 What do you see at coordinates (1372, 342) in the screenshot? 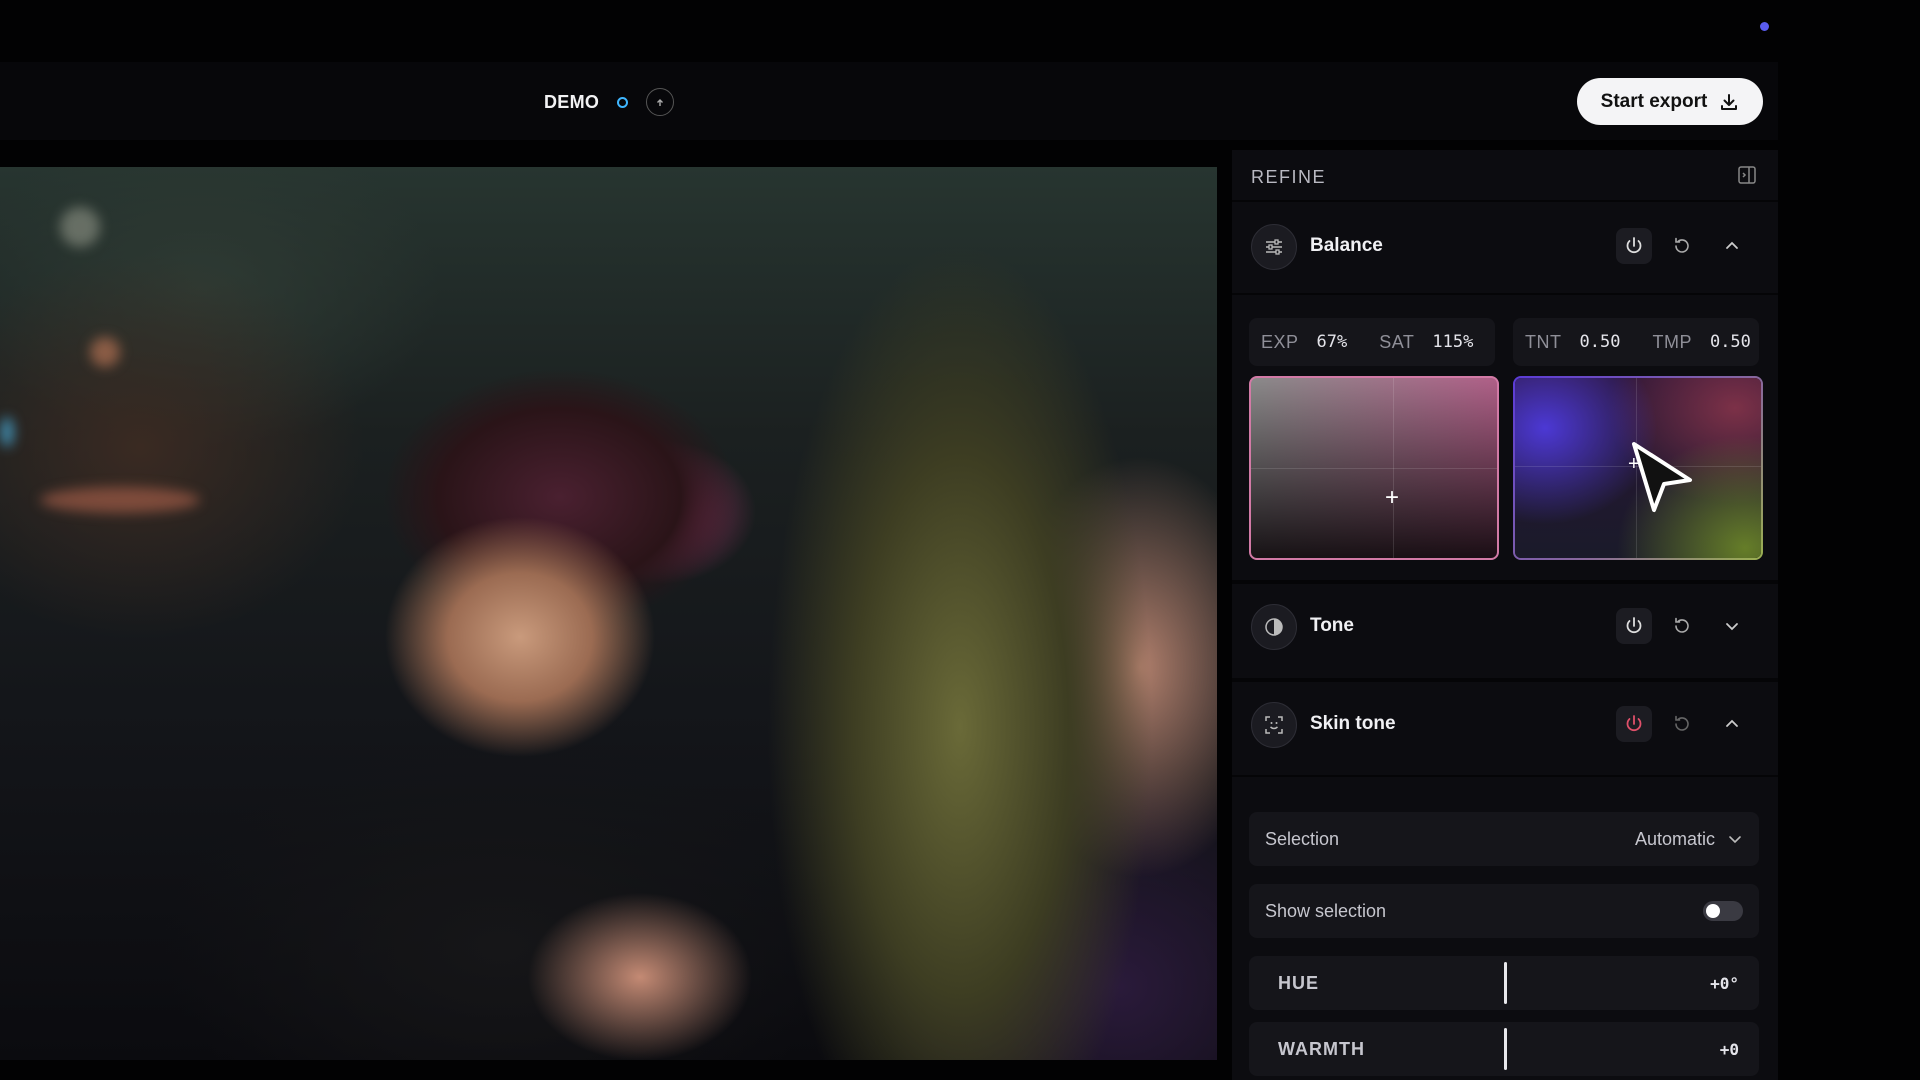
I see `exp-sat-readout: EXP 67% SAT 115%` at bounding box center [1372, 342].